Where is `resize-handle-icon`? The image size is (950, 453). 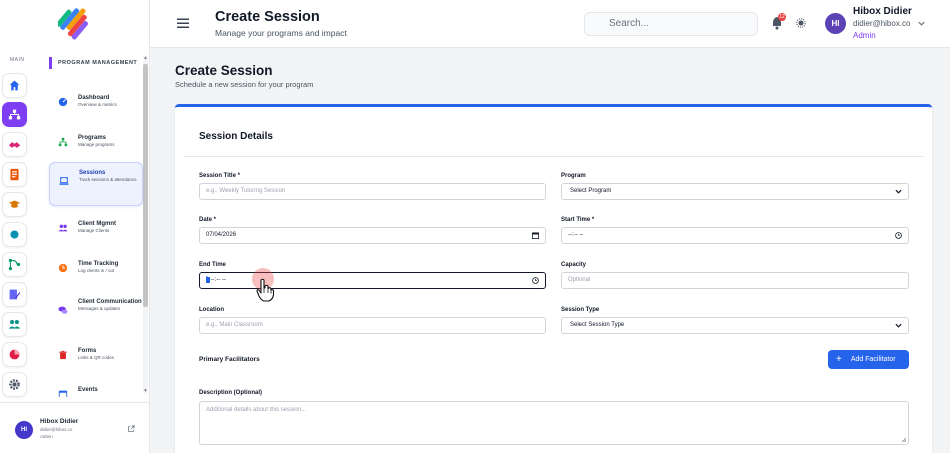
resize-handle-icon is located at coordinates (903, 439).